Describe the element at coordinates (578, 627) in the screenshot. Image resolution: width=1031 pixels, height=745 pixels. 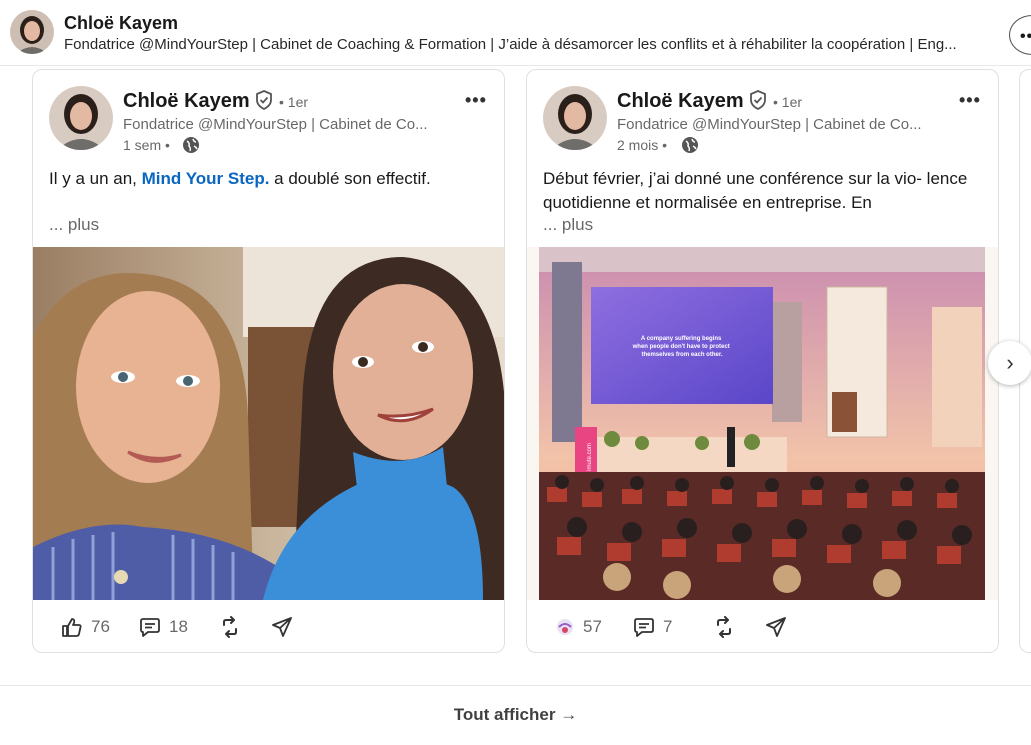
I see `like-button: 57` at that location.